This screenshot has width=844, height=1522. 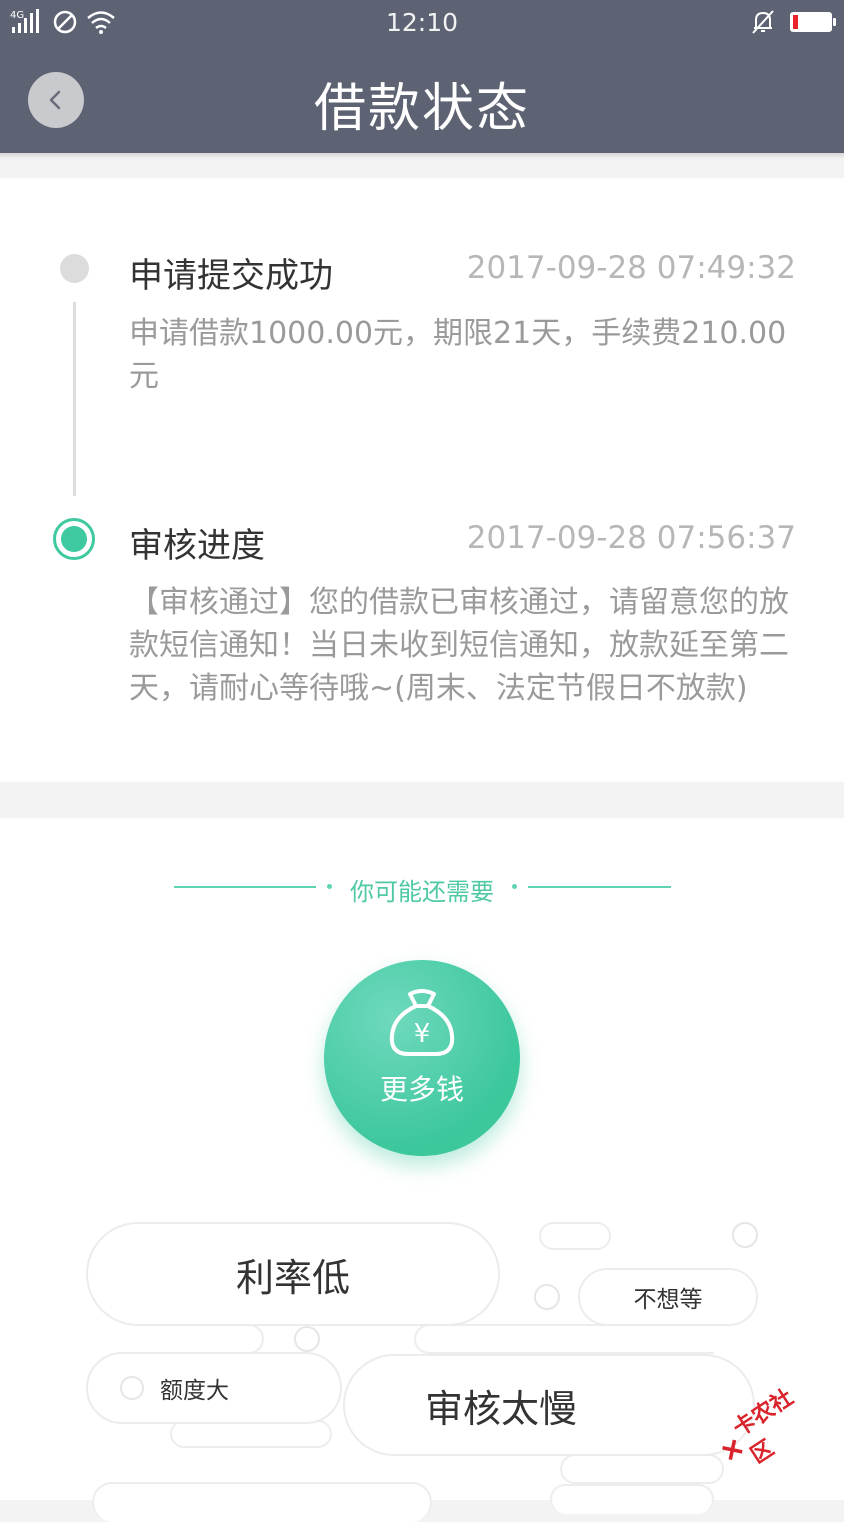 I want to click on step-dot-current, so click(x=74, y=539).